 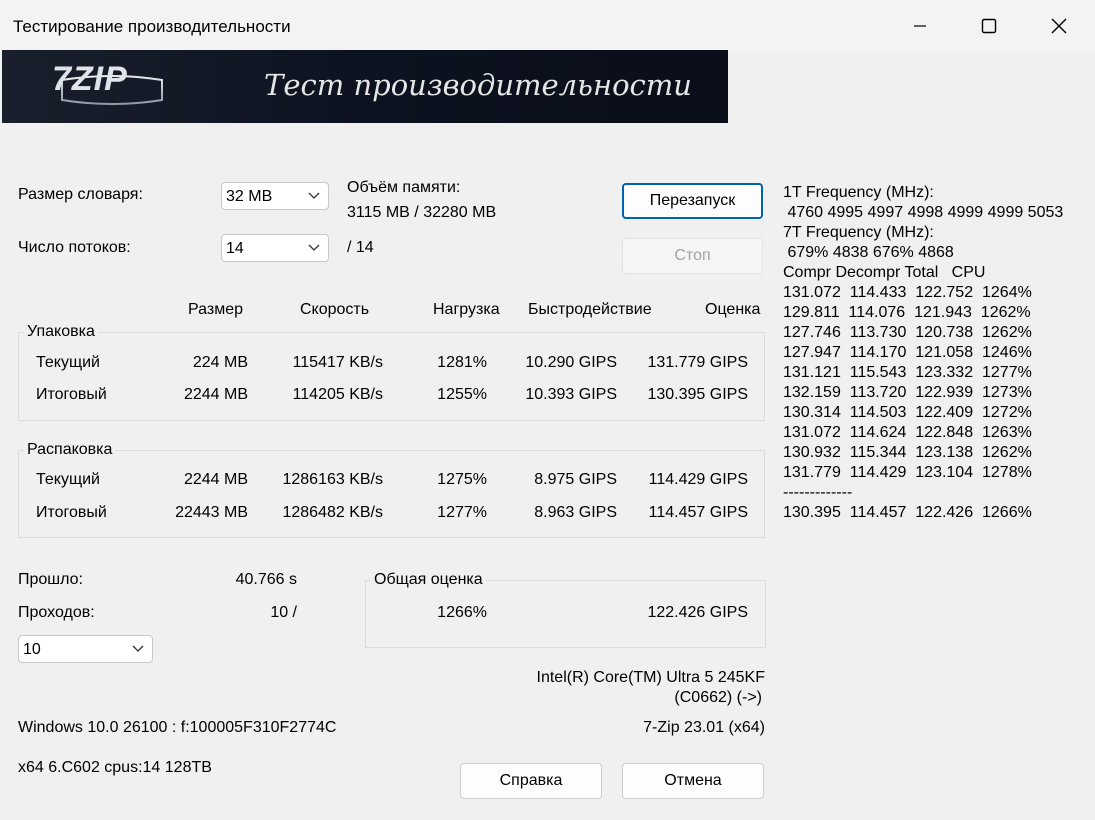 I want to click on freq-1t-label: 1T Frequency (MHz):, so click(x=858, y=192).